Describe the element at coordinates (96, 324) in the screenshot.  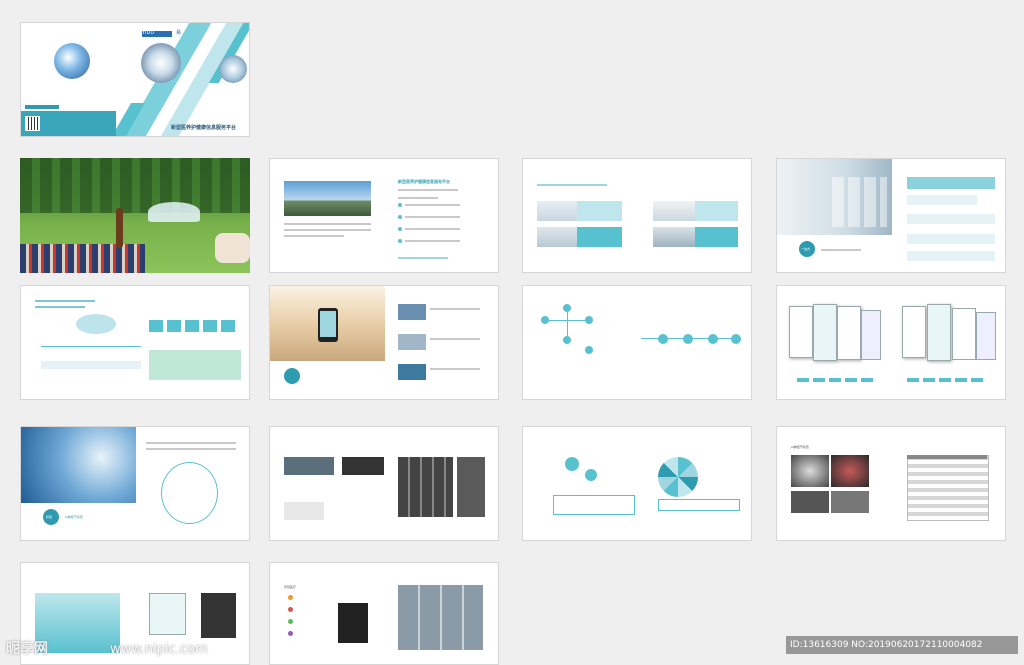
I see `cloud-icon` at that location.